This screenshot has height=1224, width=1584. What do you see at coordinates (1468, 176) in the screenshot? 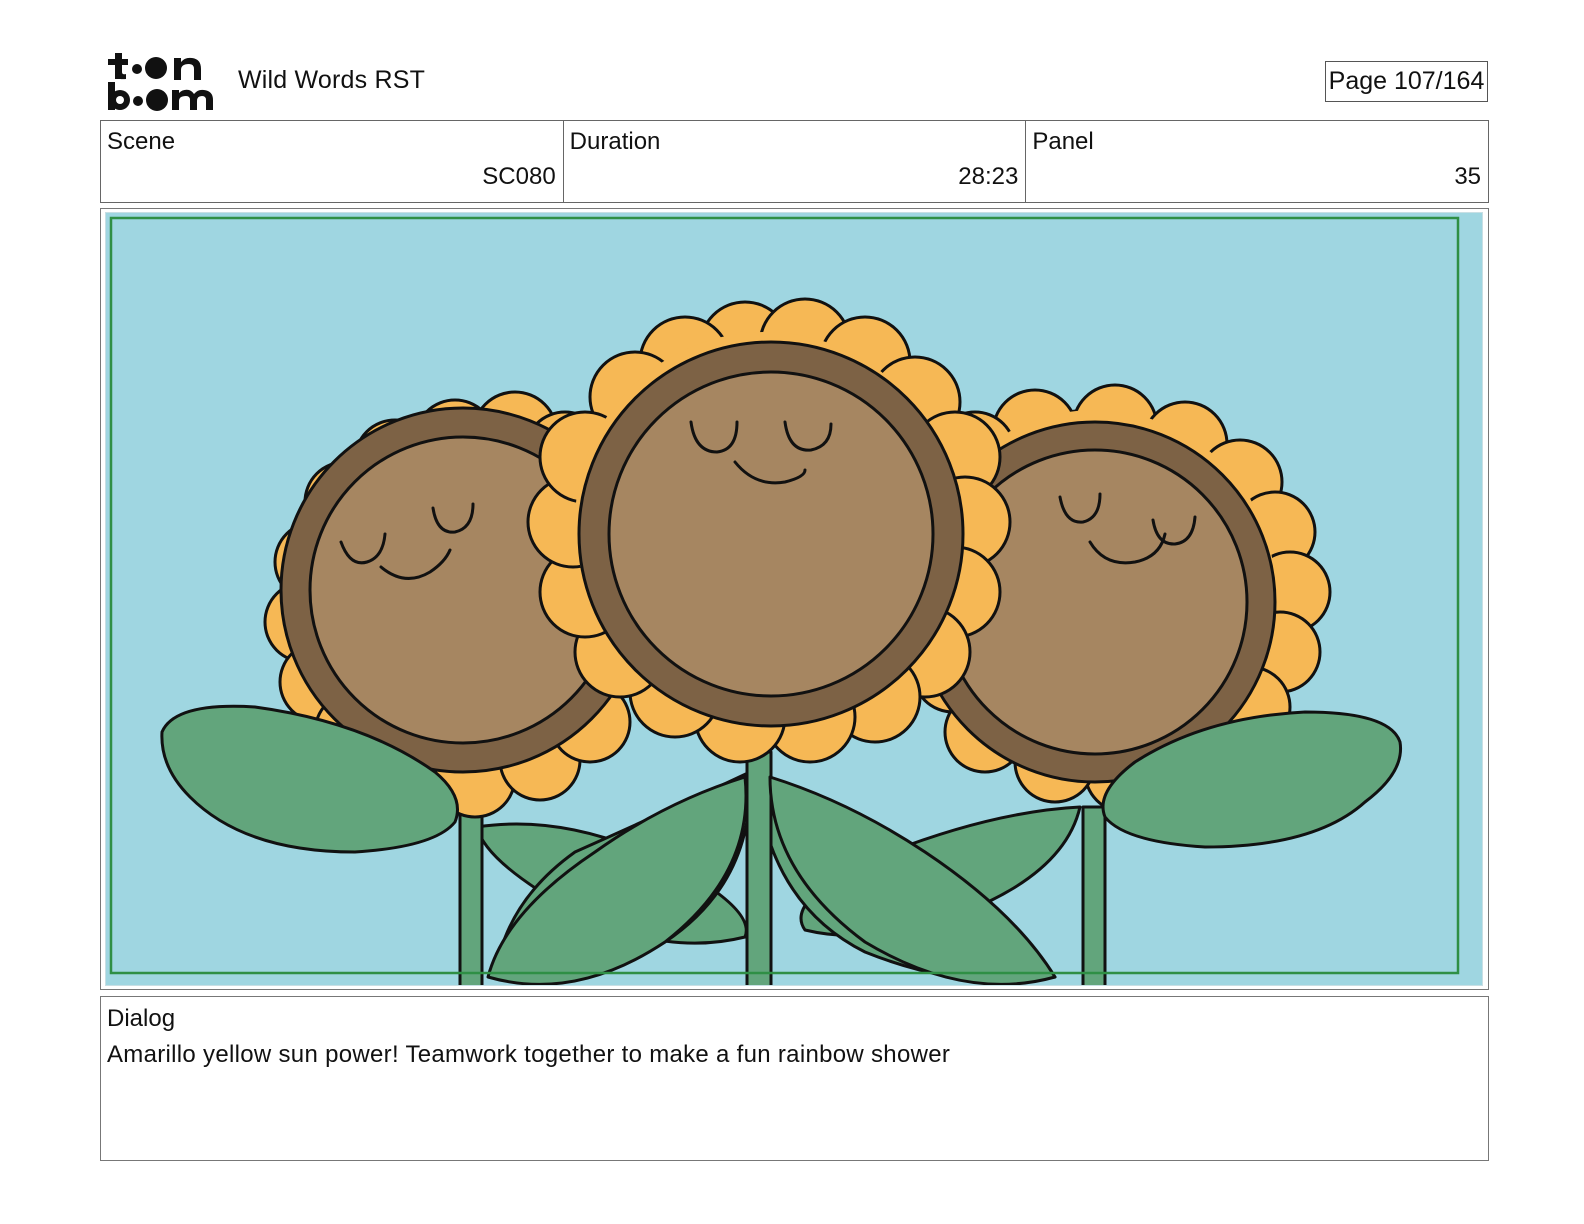
I see `panel-value: 35` at bounding box center [1468, 176].